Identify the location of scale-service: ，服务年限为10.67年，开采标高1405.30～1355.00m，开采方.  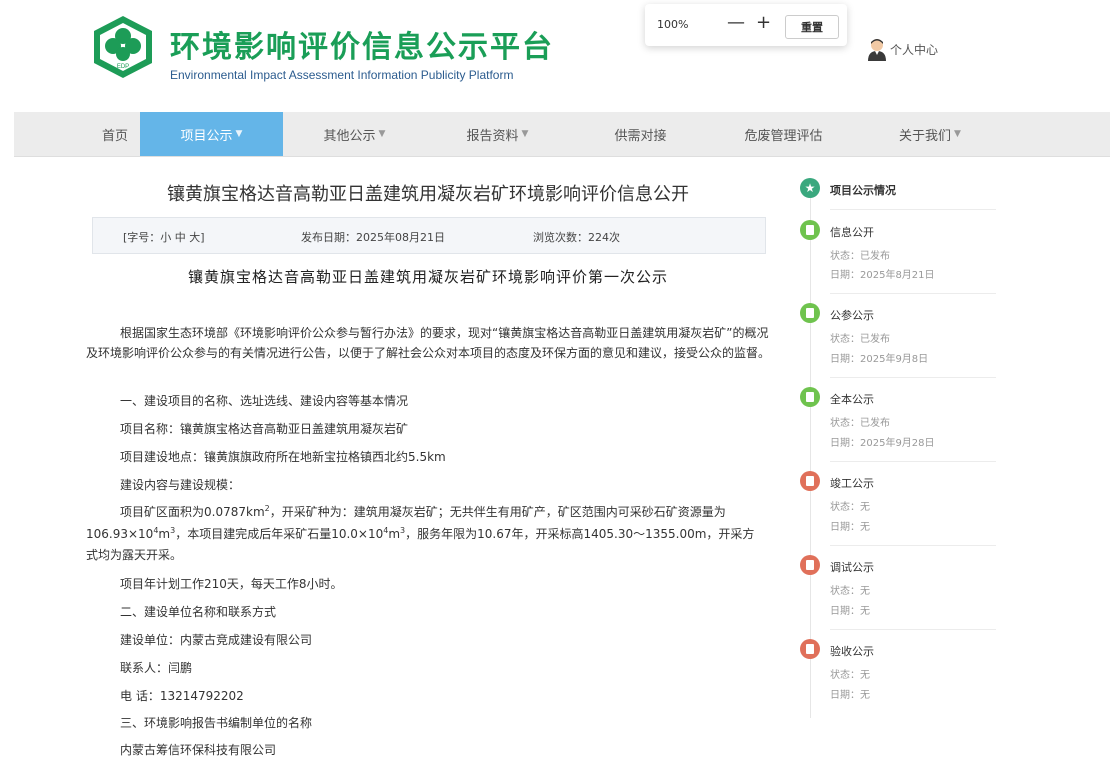
(580, 534).